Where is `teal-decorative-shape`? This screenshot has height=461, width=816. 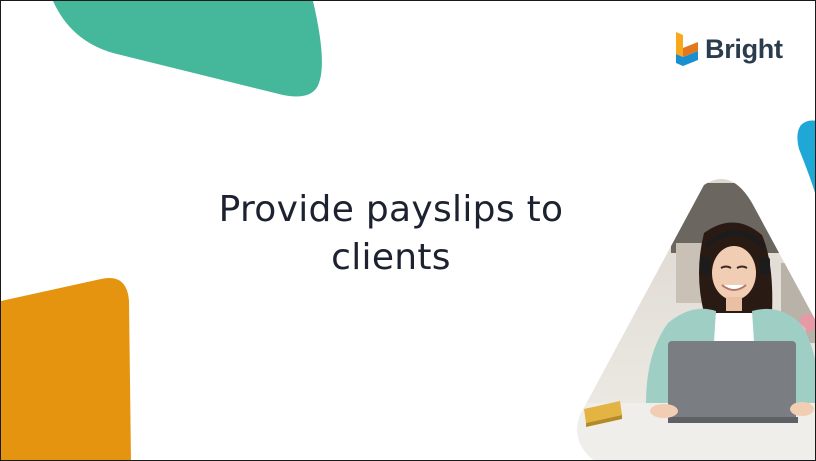 teal-decorative-shape is located at coordinates (187, 49).